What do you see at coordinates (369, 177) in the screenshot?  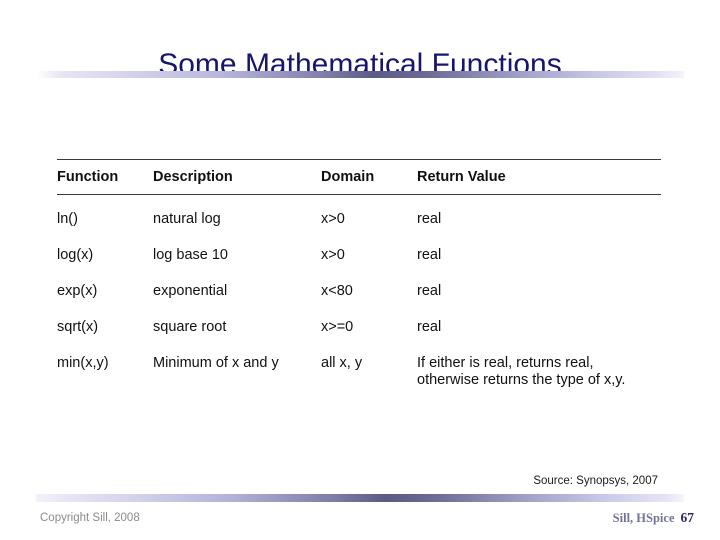 I see `column-header-domain: Domain` at bounding box center [369, 177].